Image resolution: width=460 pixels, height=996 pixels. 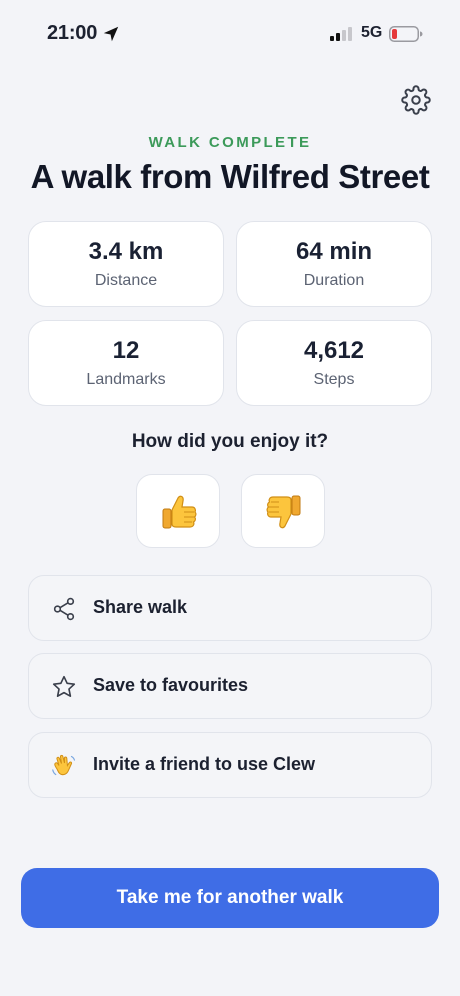 I want to click on stat-card-distance: 3.4 km Distance, so click(x=126, y=264).